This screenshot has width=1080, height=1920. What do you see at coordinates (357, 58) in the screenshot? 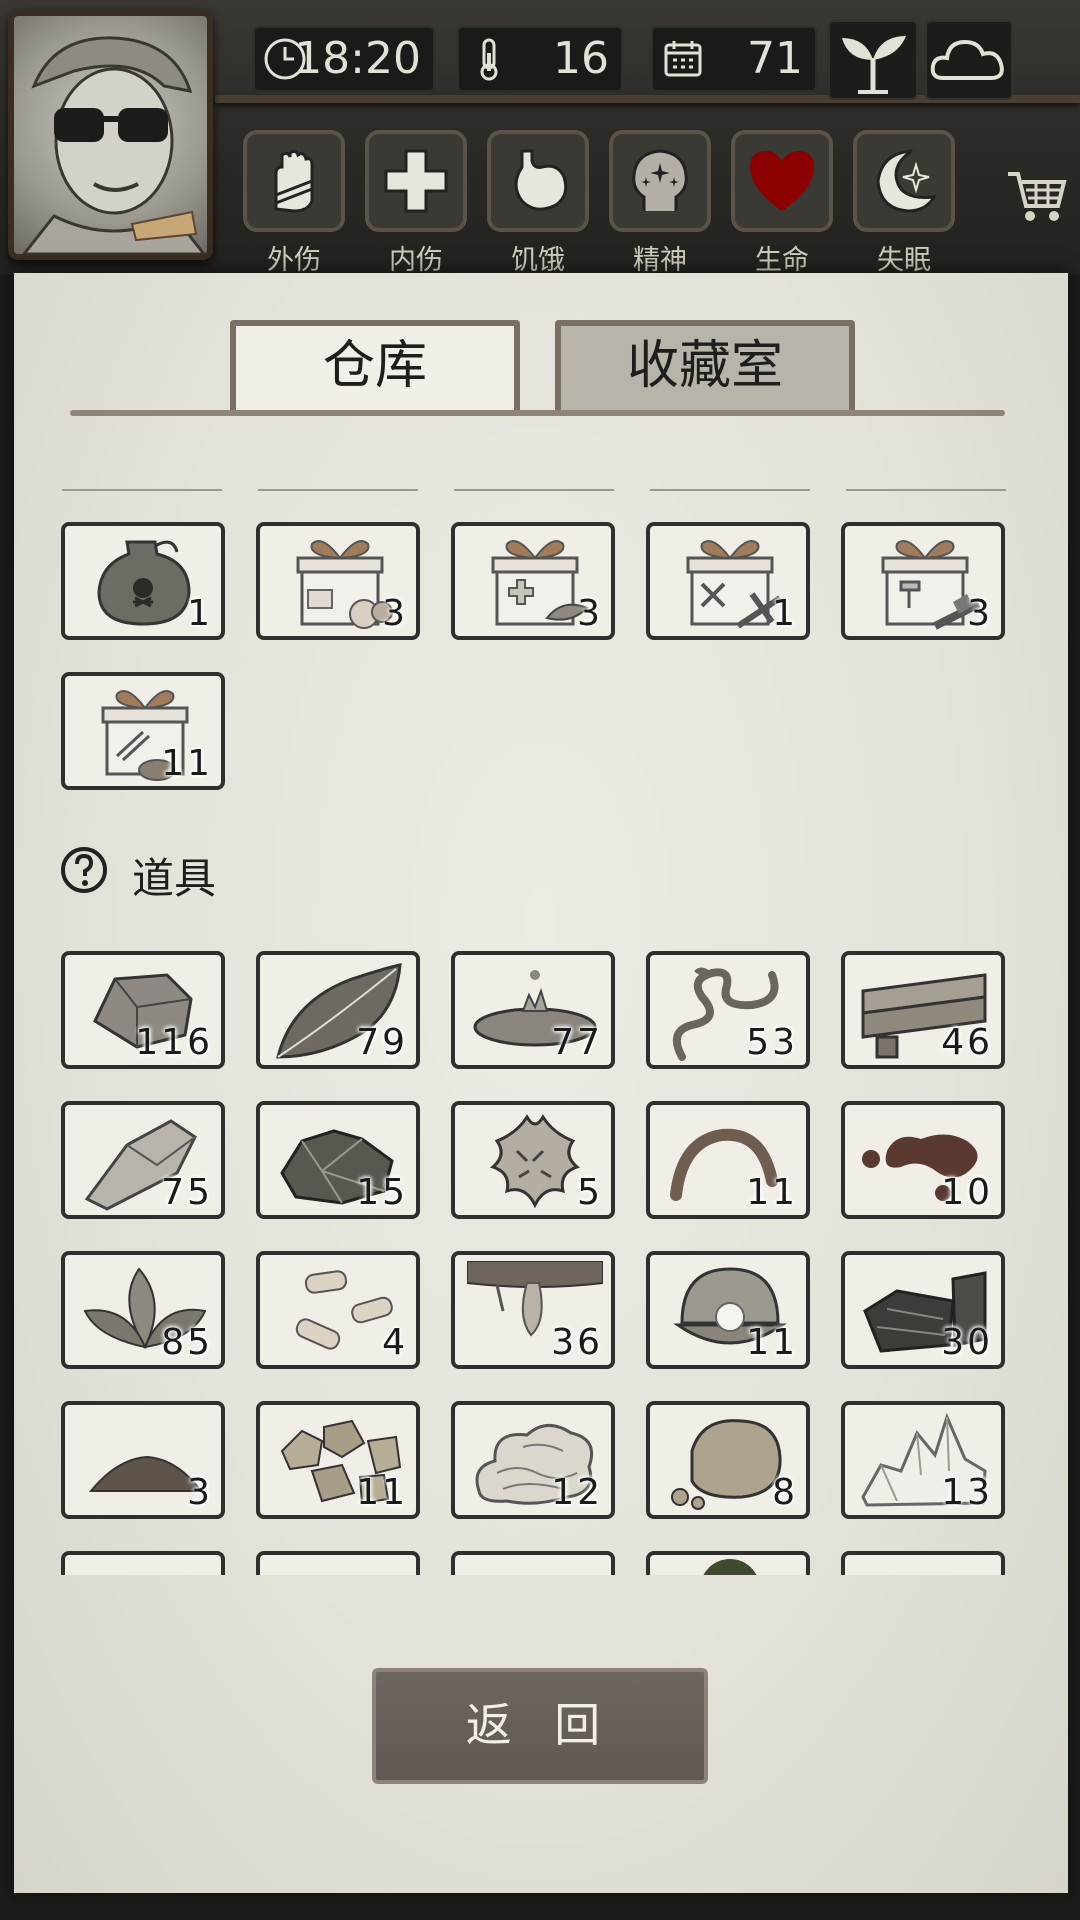
I see `time-value: 18:20` at bounding box center [357, 58].